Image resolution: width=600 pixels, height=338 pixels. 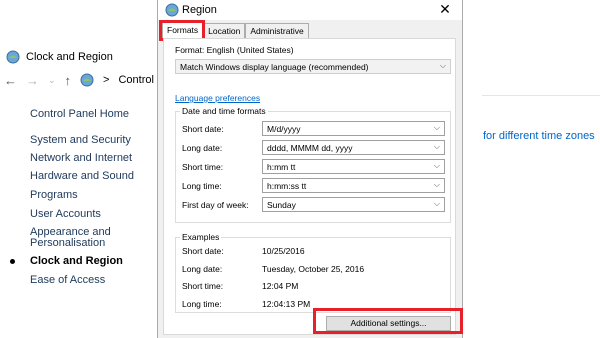 I want to click on sidebar-item-system-security: System and Security, so click(x=80, y=140).